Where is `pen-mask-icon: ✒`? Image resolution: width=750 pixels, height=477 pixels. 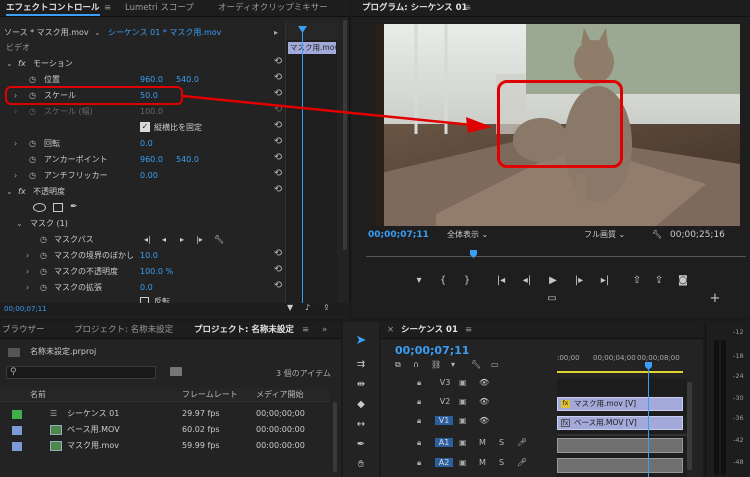
pen-mask-icon: ✒ is located at coordinates (74, 207).